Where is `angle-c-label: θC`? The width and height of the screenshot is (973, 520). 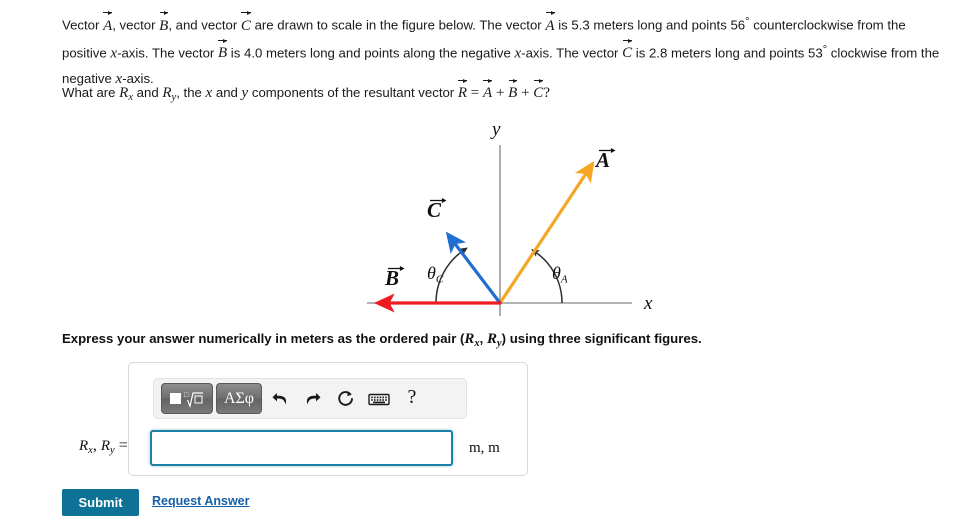 angle-c-label: θC is located at coordinates (435, 274).